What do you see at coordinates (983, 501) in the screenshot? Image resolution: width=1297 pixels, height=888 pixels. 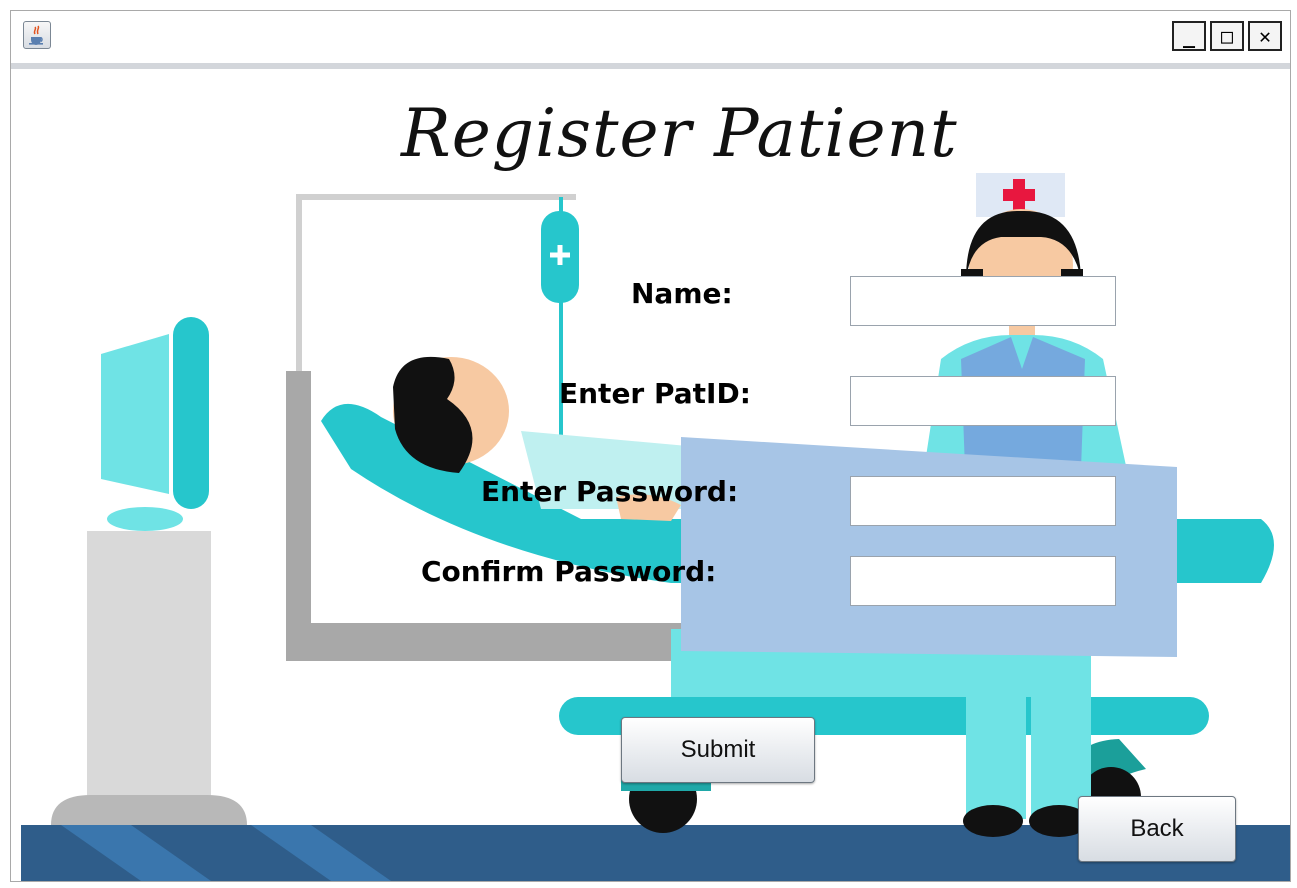 I see `password-field` at bounding box center [983, 501].